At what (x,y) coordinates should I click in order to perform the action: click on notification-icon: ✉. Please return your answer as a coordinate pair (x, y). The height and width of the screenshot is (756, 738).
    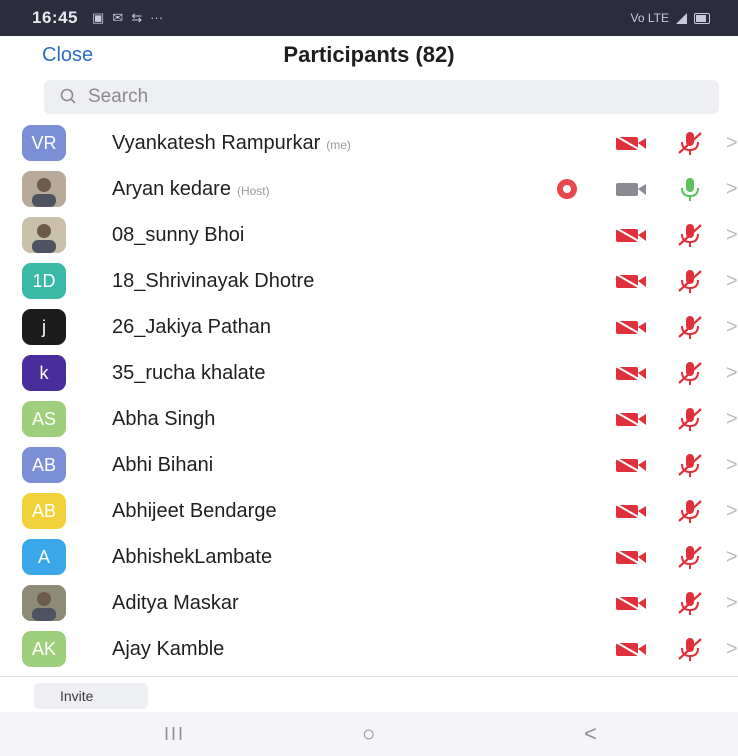
    Looking at the image, I should click on (118, 17).